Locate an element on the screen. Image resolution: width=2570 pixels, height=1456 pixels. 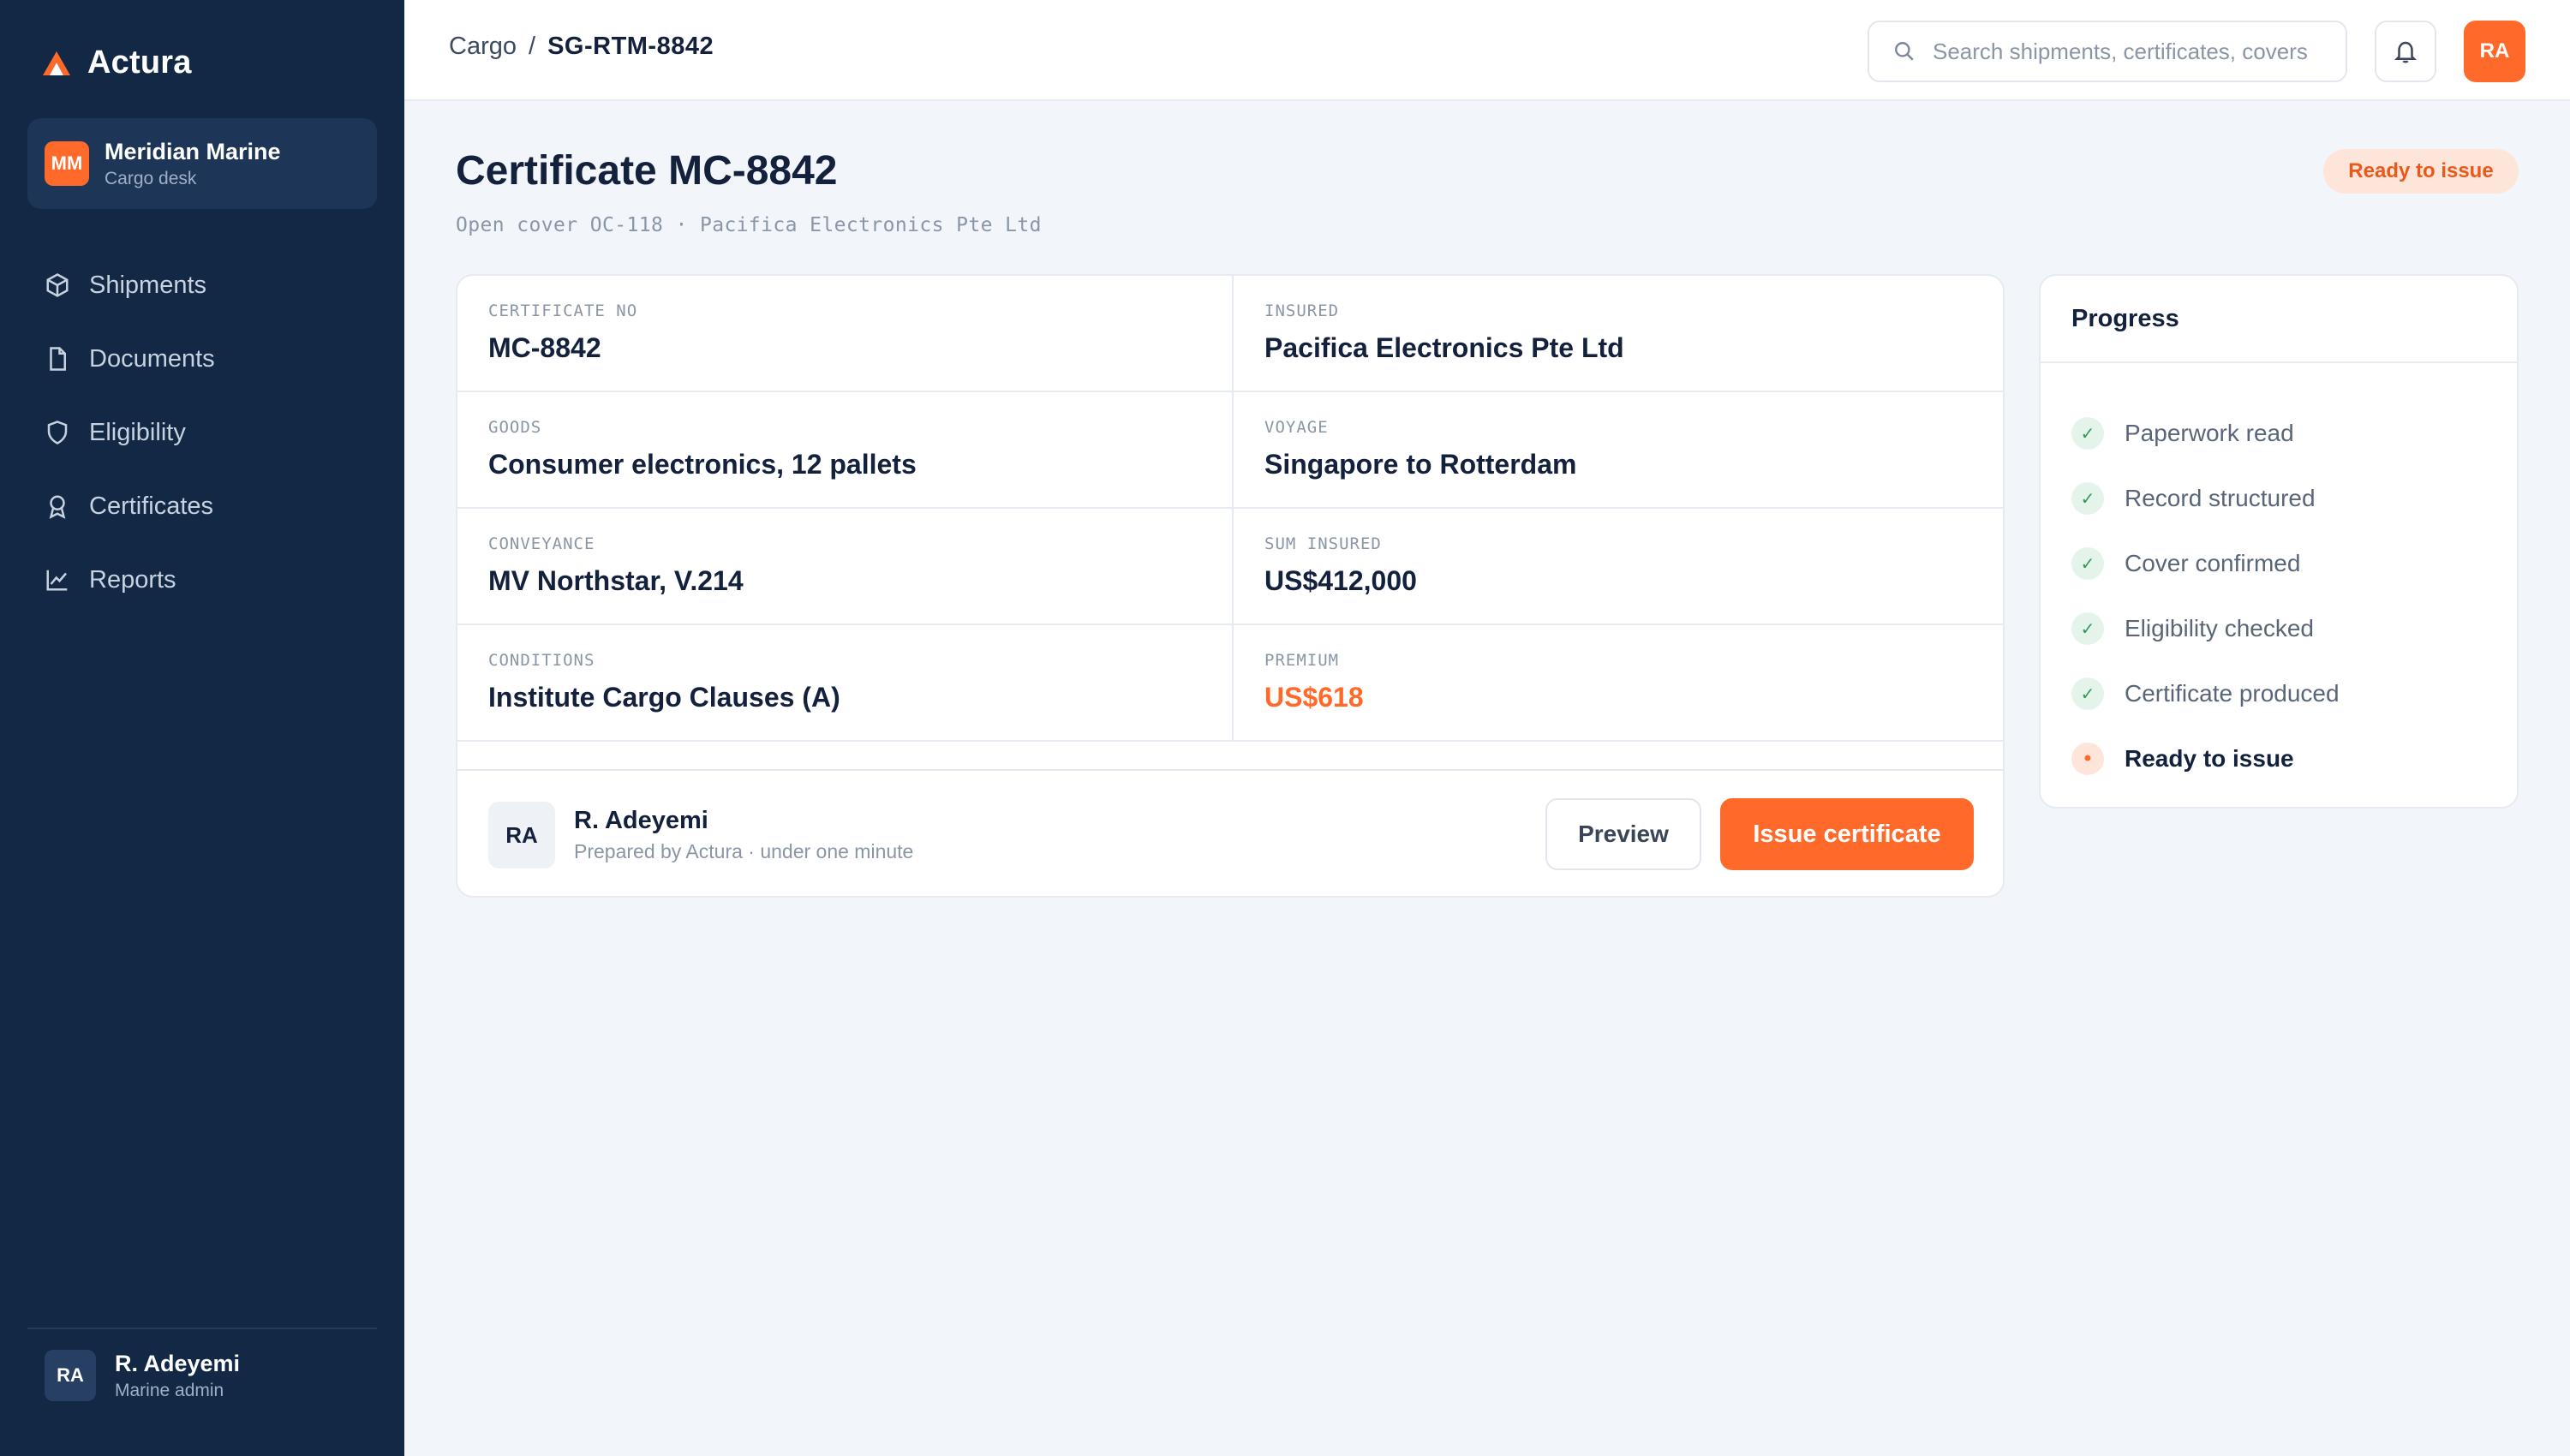
account-avatar: RA is located at coordinates (2495, 51).